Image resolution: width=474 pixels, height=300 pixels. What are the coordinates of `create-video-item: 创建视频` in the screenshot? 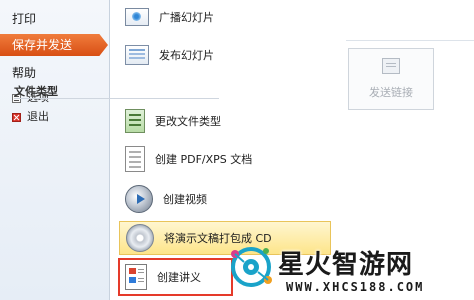 It's located at (225, 199).